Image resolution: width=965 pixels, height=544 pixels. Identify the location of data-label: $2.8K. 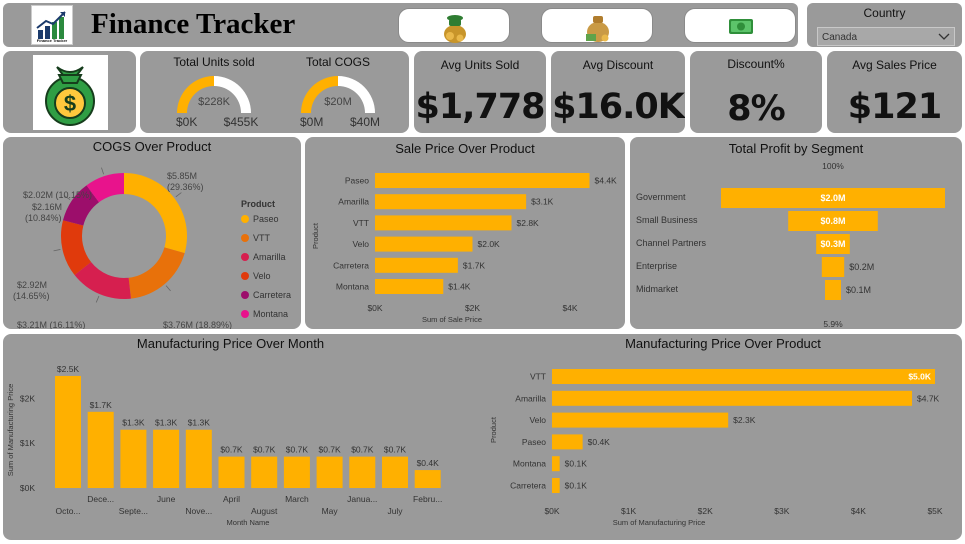
(528, 223).